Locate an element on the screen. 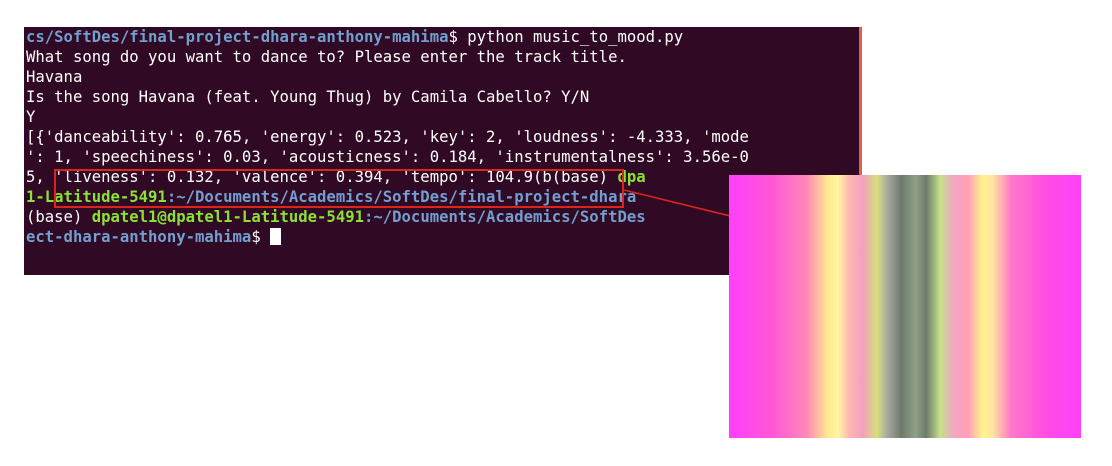 Image resolution: width=1112 pixels, height=466 pixels. terminal-line-11: ect-dhara-anthony-mahima$ is located at coordinates (154, 237).